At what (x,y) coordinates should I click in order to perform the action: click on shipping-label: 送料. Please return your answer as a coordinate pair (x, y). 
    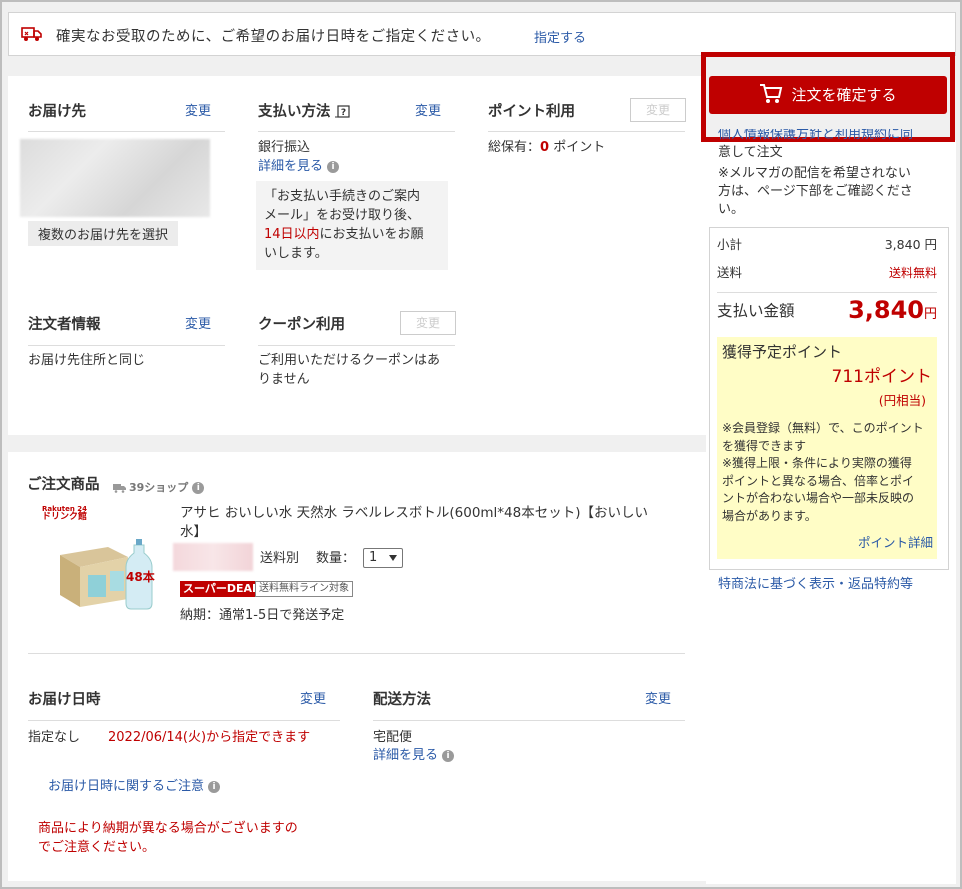
    Looking at the image, I should click on (730, 272).